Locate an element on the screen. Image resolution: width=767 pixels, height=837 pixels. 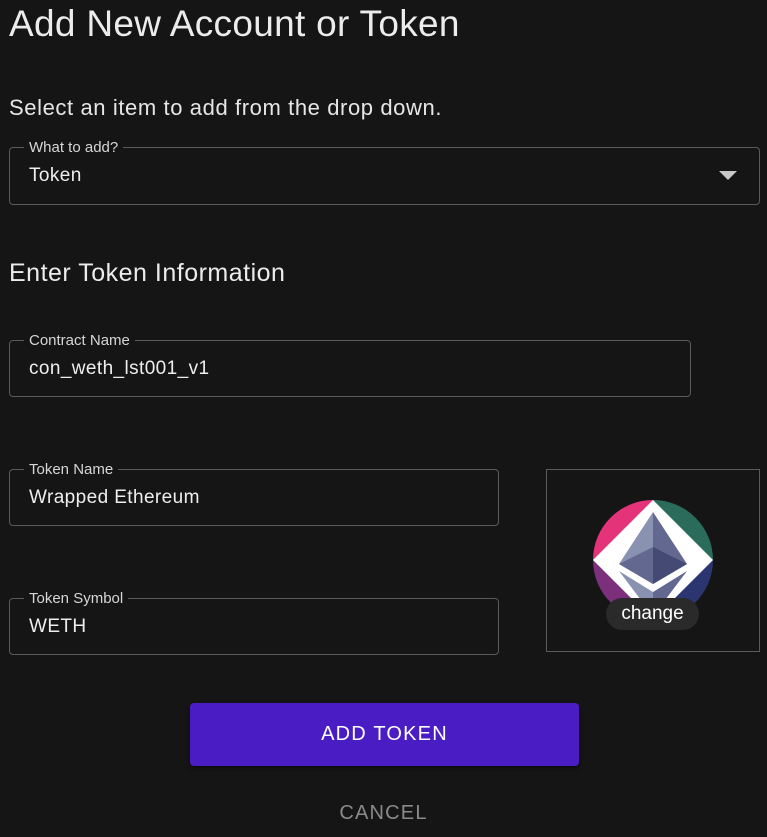
what-to-add-value: Token is located at coordinates (55, 175).